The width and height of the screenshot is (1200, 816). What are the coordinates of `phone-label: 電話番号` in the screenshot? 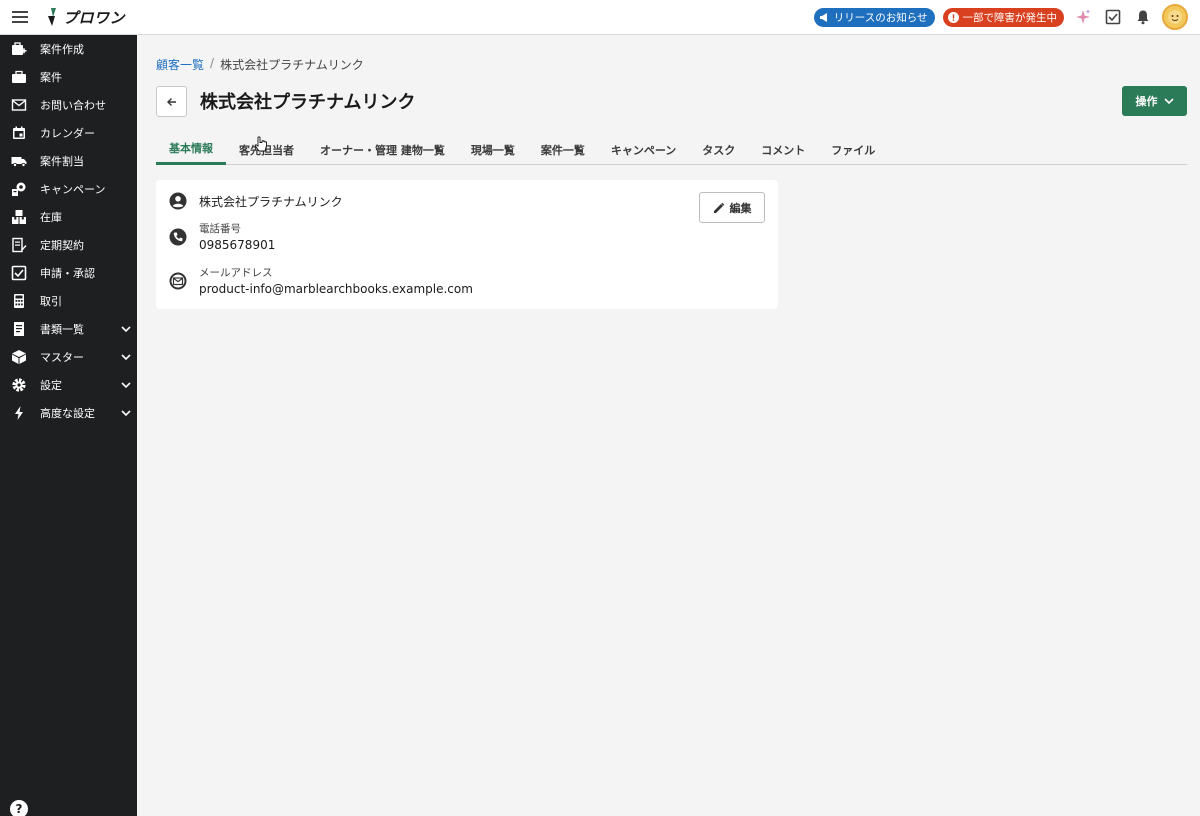 It's located at (220, 229).